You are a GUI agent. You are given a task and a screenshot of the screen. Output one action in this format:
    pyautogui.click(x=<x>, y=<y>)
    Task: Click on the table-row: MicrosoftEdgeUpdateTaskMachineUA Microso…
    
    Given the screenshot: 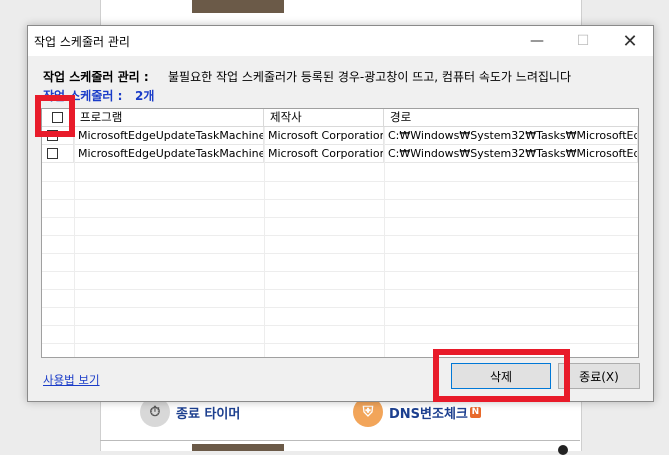 What is the action you would take?
    pyautogui.click(x=340, y=154)
    